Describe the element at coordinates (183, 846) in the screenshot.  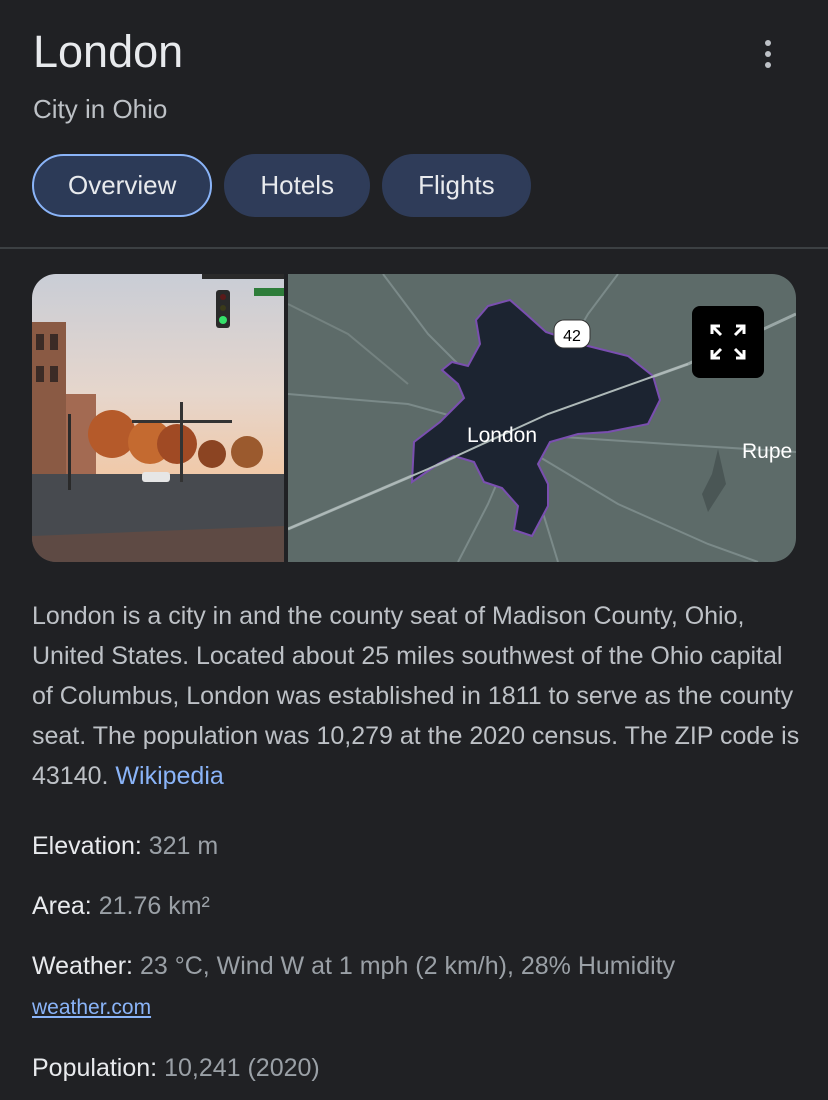
I see `fact-value: 321 m` at that location.